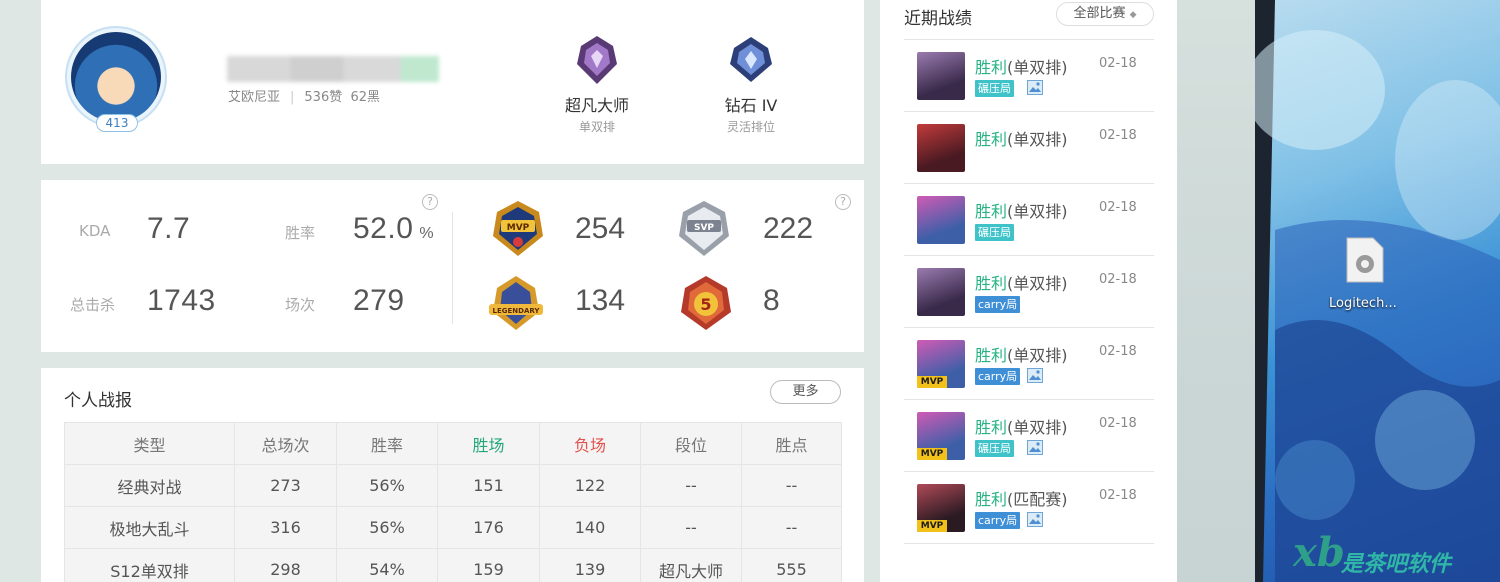  Describe the element at coordinates (1029, 508) in the screenshot. I see `match-item: MVP 胜利(匹配赛) 02-18 carry局` at that location.